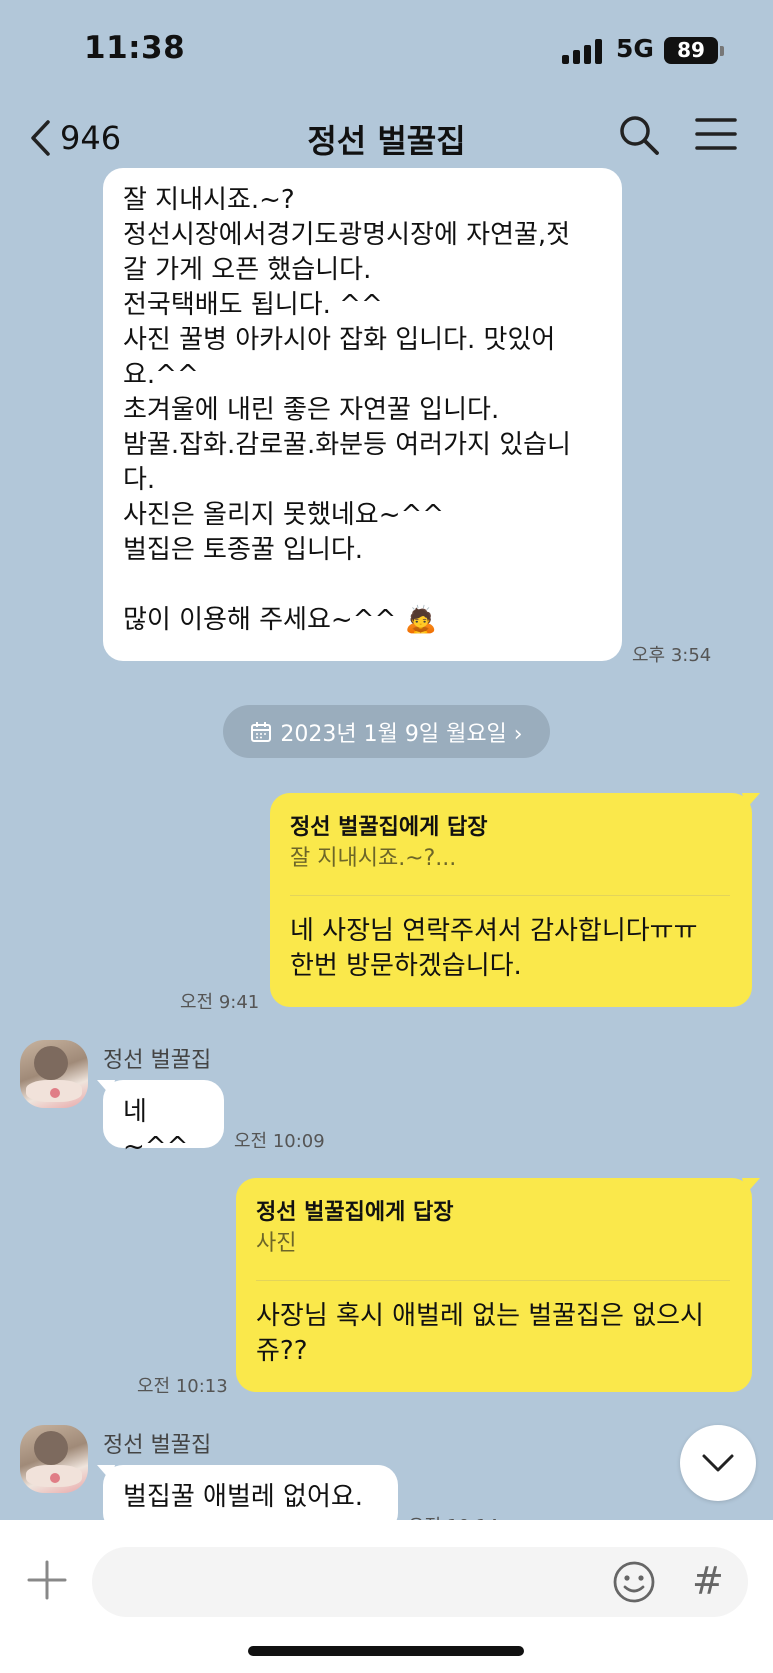 The width and height of the screenshot is (773, 1673). Describe the element at coordinates (722, 51) in the screenshot. I see `battery-tip` at that location.